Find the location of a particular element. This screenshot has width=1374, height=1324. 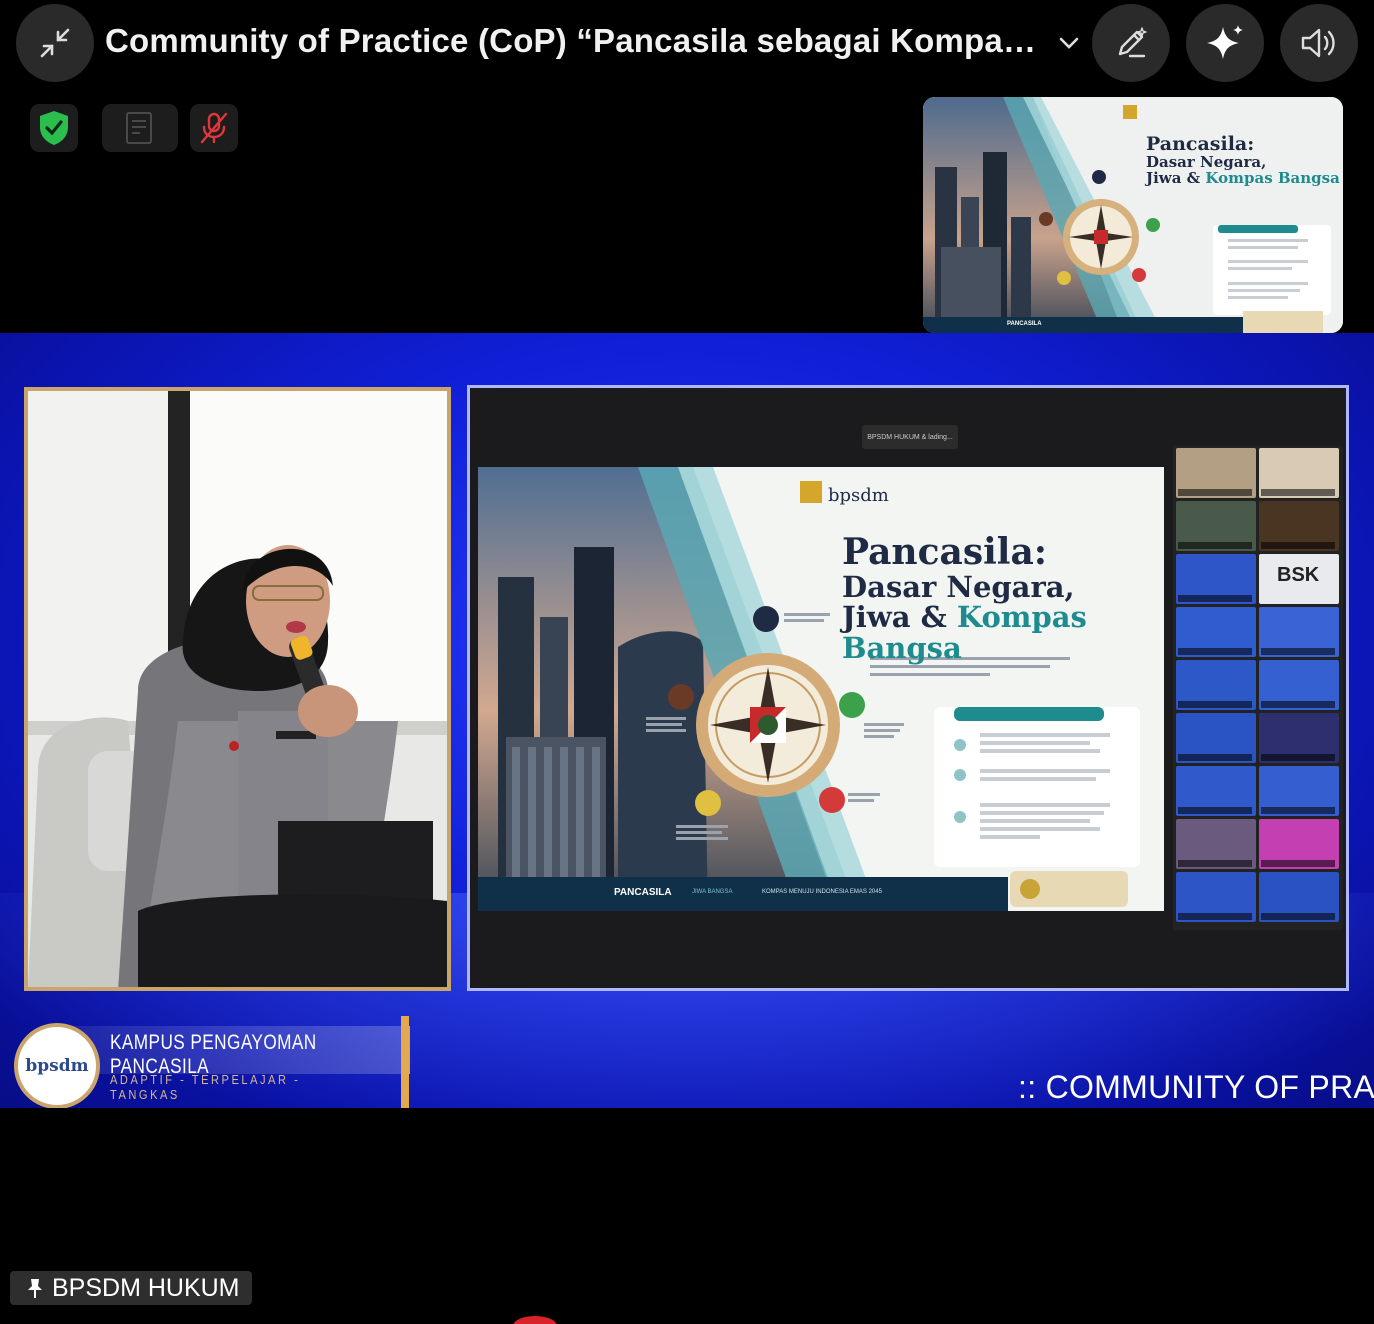

draw-button is located at coordinates (1131, 43).